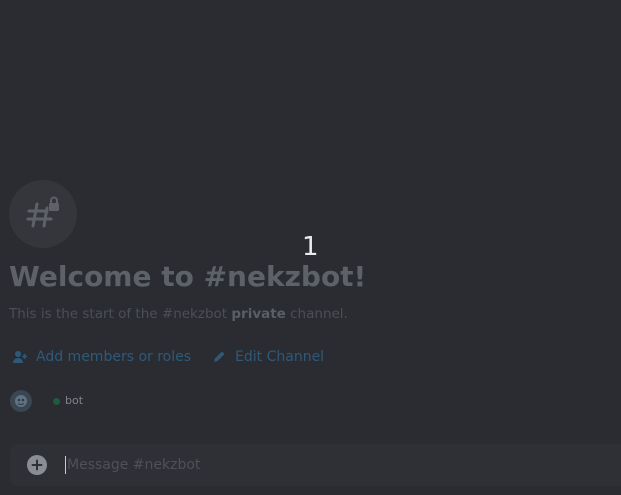  I want to click on bot-avatar-icon, so click(21, 401).